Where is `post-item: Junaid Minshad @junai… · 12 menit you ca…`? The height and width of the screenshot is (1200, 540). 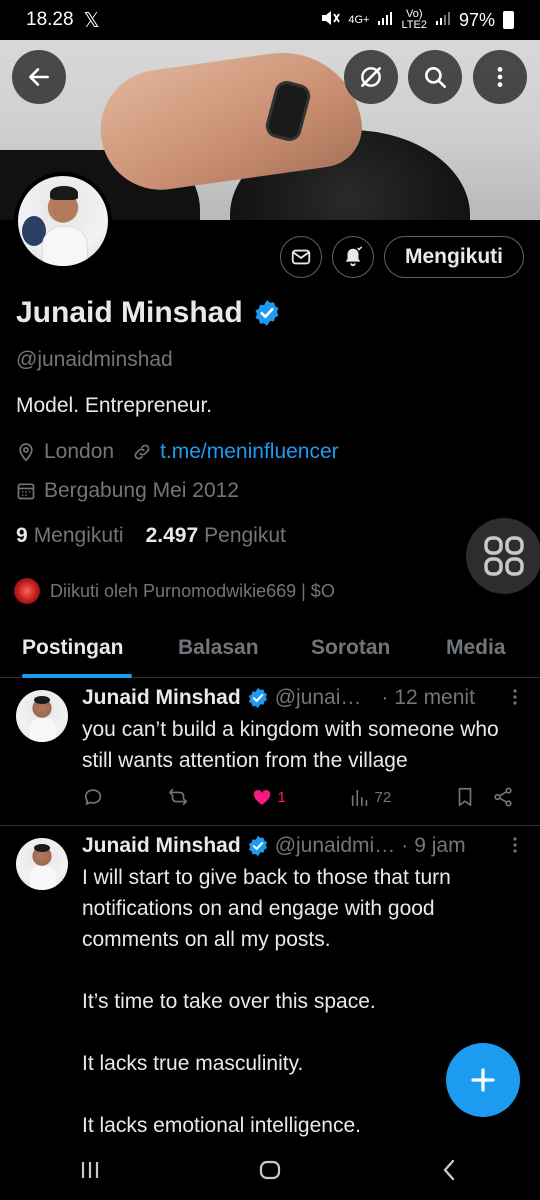
post-item: Junaid Minshad @junai… · 12 menit you ca… is located at coordinates (270, 752).